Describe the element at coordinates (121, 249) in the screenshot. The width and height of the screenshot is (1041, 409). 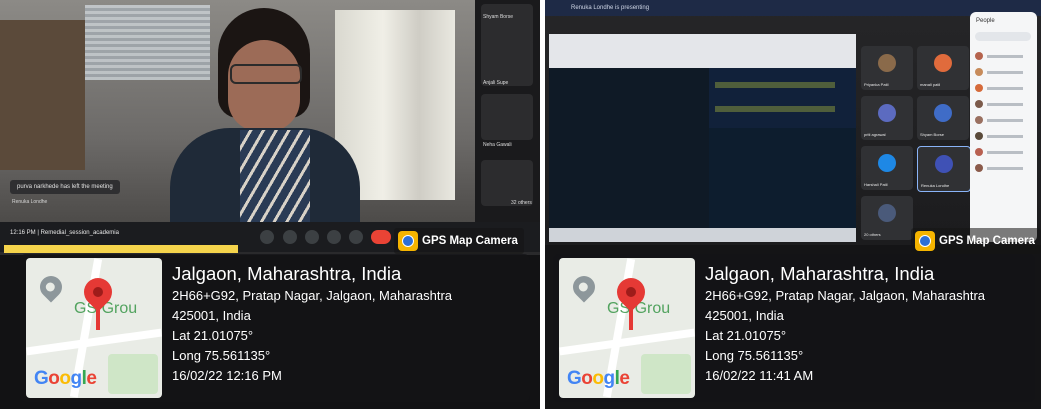
I see `browser-status-bar` at that location.